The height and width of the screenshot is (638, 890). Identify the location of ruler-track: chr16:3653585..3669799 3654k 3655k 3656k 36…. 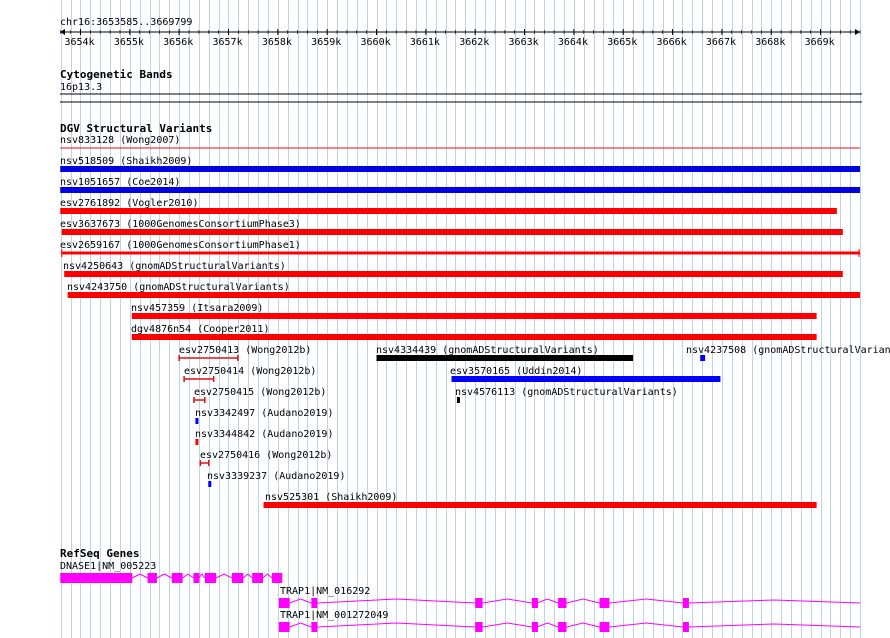
(460, 32).